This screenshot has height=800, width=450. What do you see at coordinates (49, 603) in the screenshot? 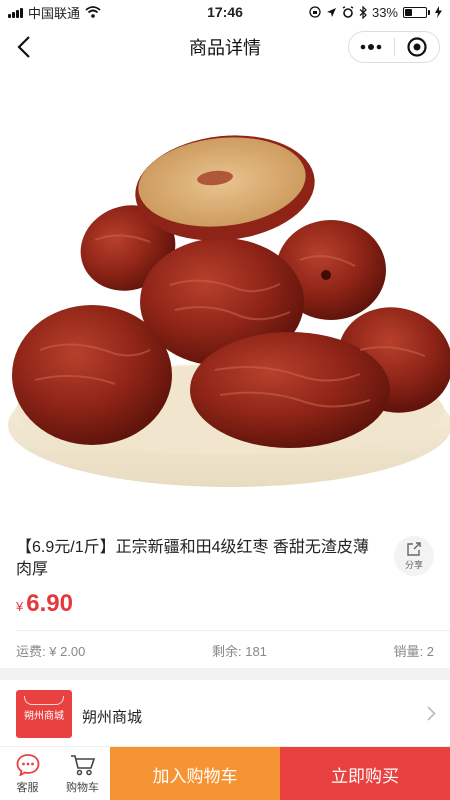
I see `price-value: 6.90` at bounding box center [49, 603].